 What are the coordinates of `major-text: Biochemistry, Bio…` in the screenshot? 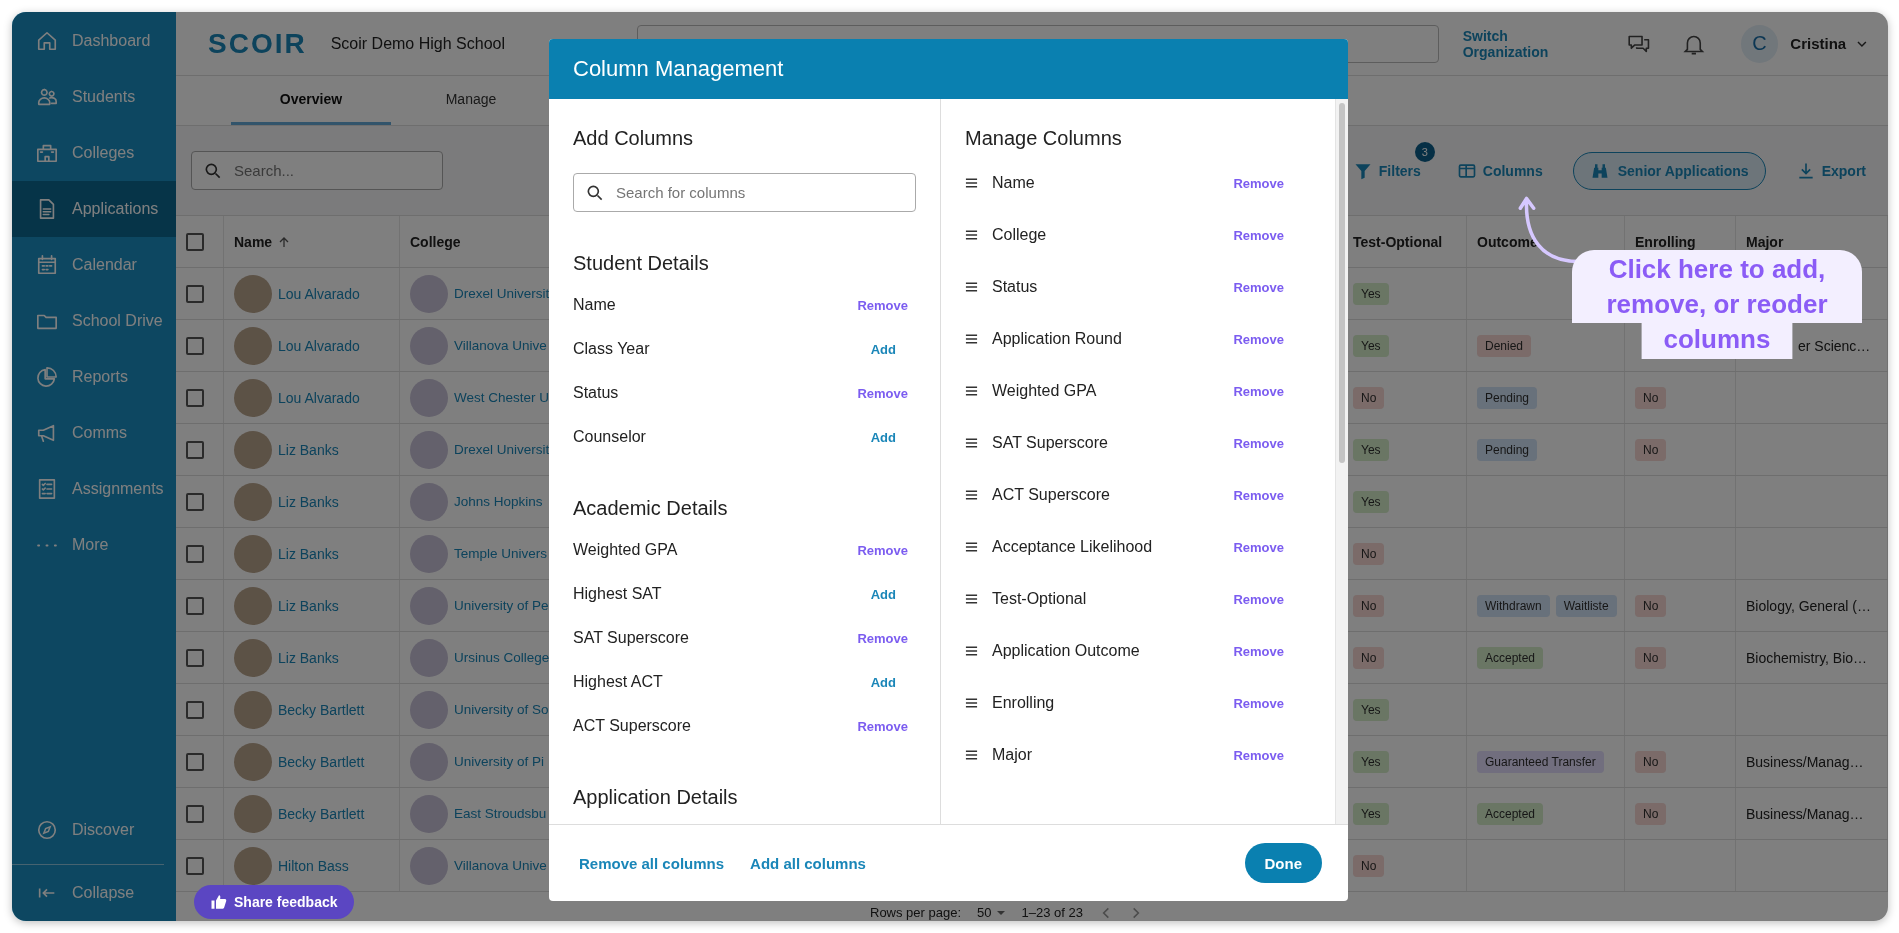 It's located at (1807, 657).